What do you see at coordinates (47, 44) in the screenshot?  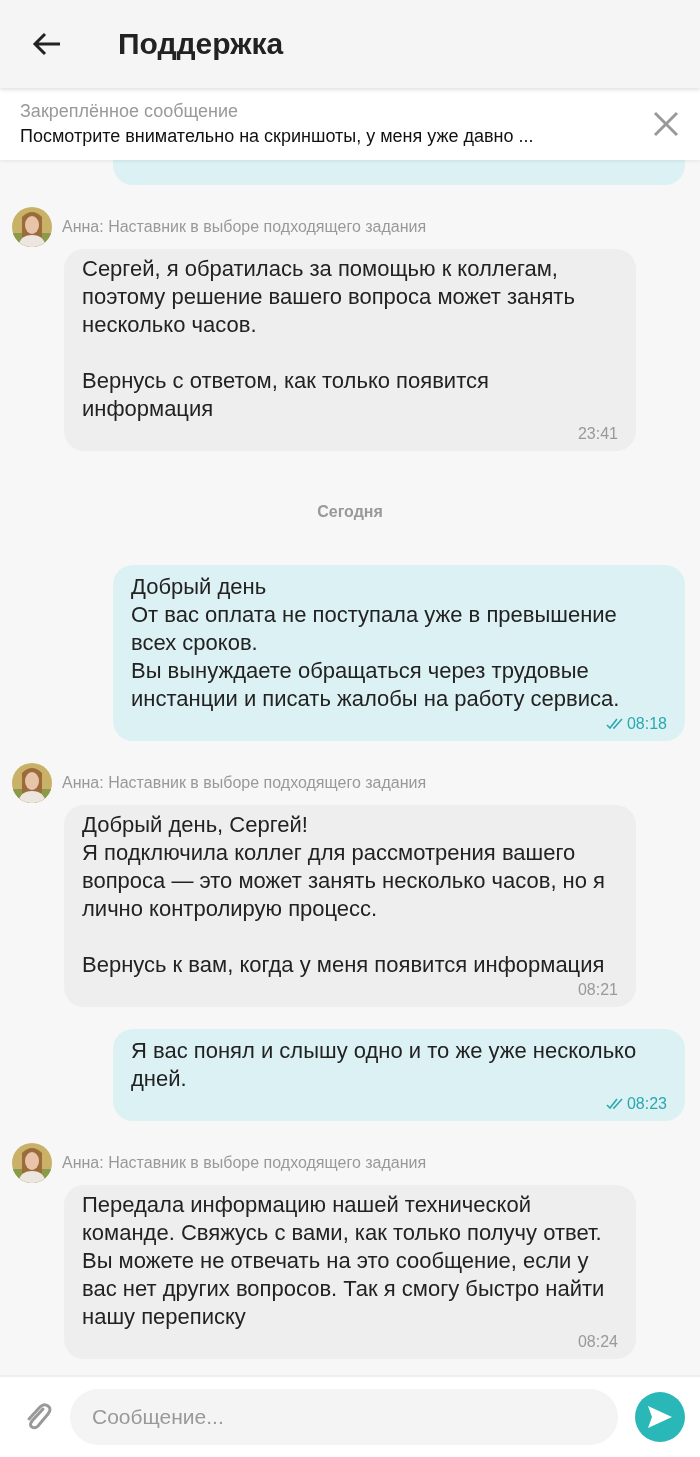 I see `back-arrow-icon` at bounding box center [47, 44].